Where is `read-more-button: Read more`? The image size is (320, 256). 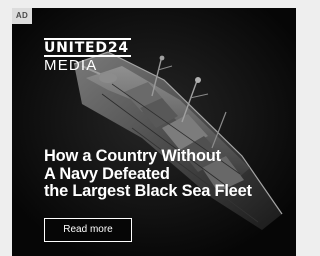 read-more-button: Read more is located at coordinates (88, 230).